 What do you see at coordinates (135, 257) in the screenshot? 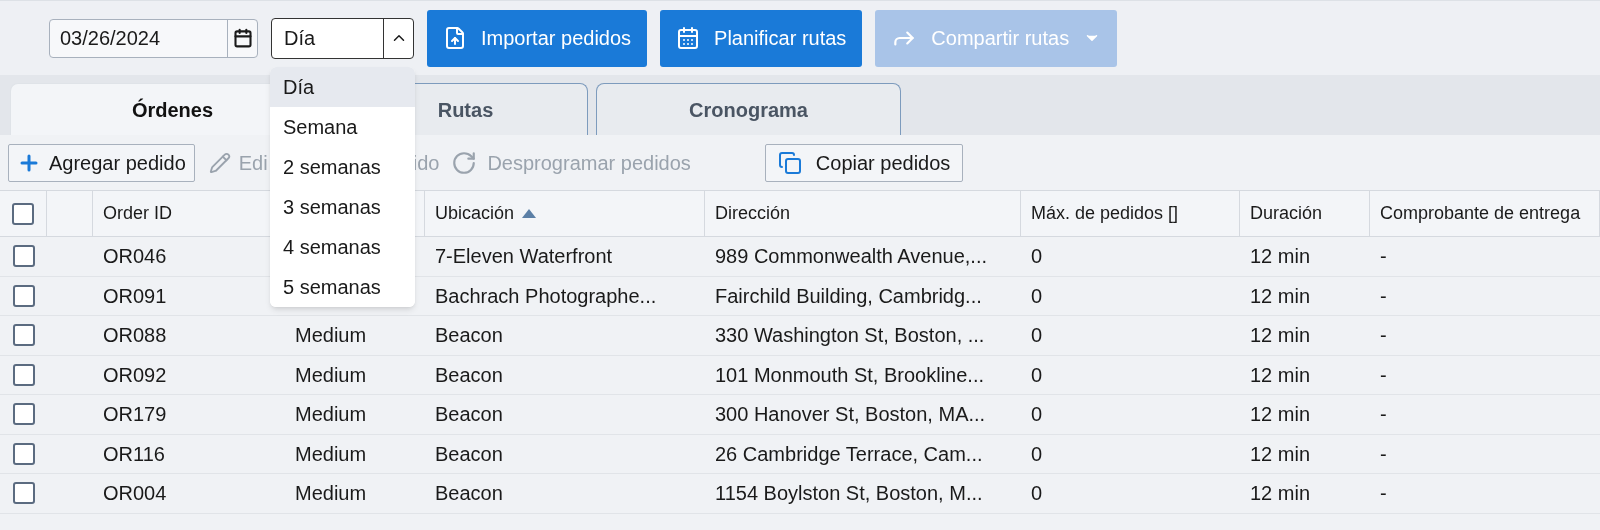
I see `table-cell-text: OR046` at bounding box center [135, 257].